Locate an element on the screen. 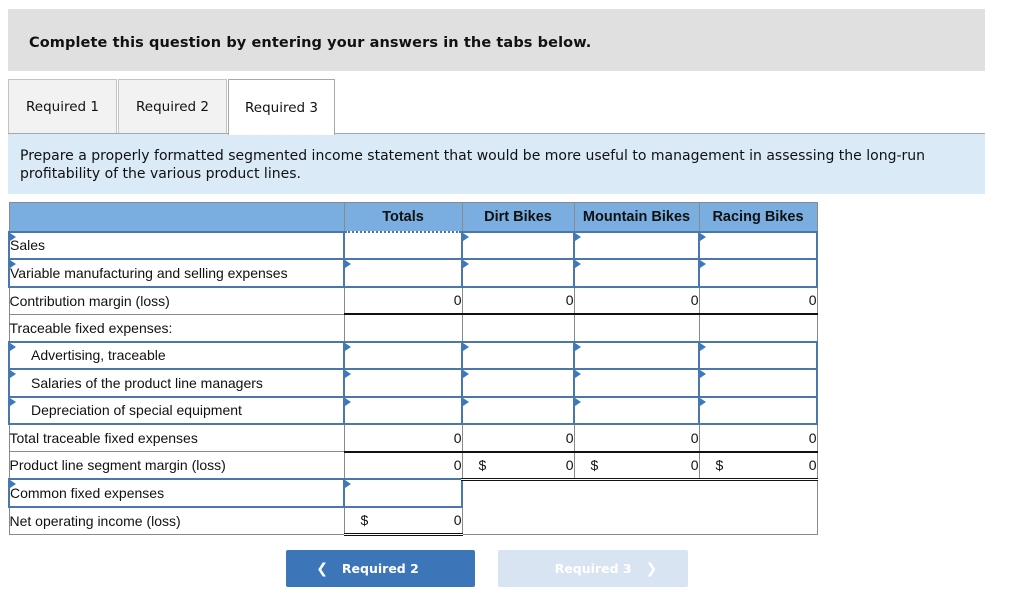  contribution-margin-label: Contribution margin (loss) is located at coordinates (176, 300).